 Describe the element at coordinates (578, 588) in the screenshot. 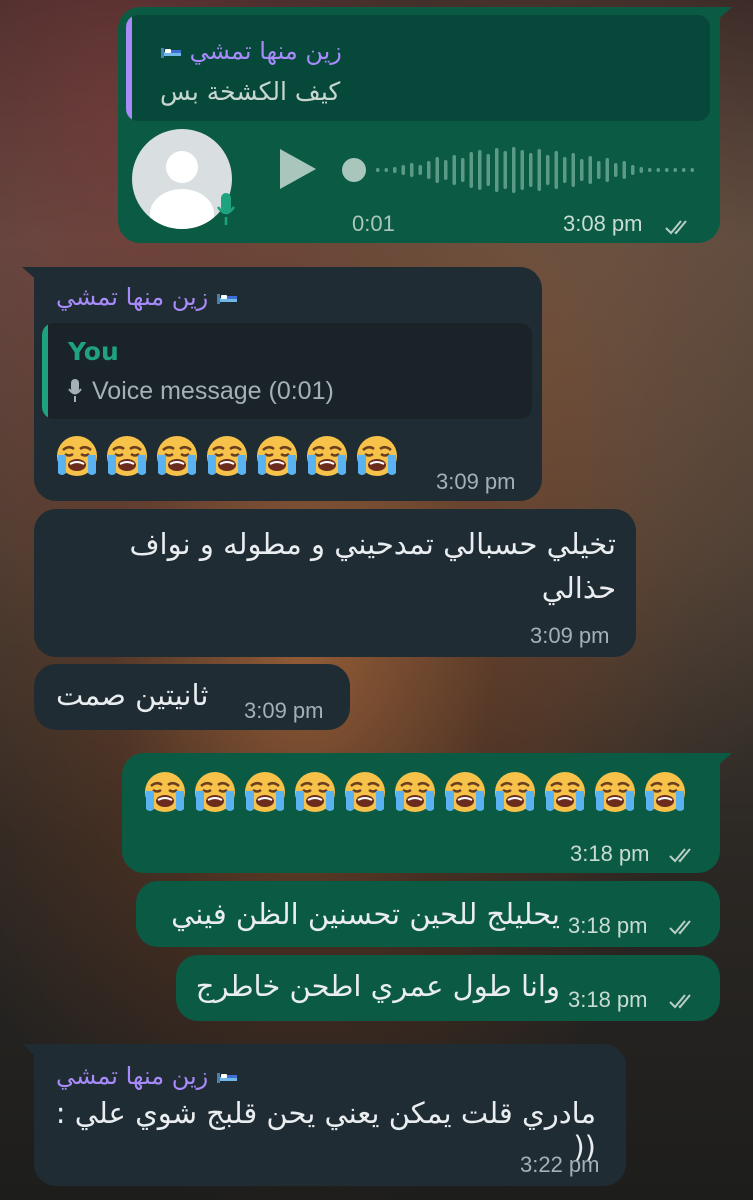

I see `message-text-line2: حذالي` at that location.